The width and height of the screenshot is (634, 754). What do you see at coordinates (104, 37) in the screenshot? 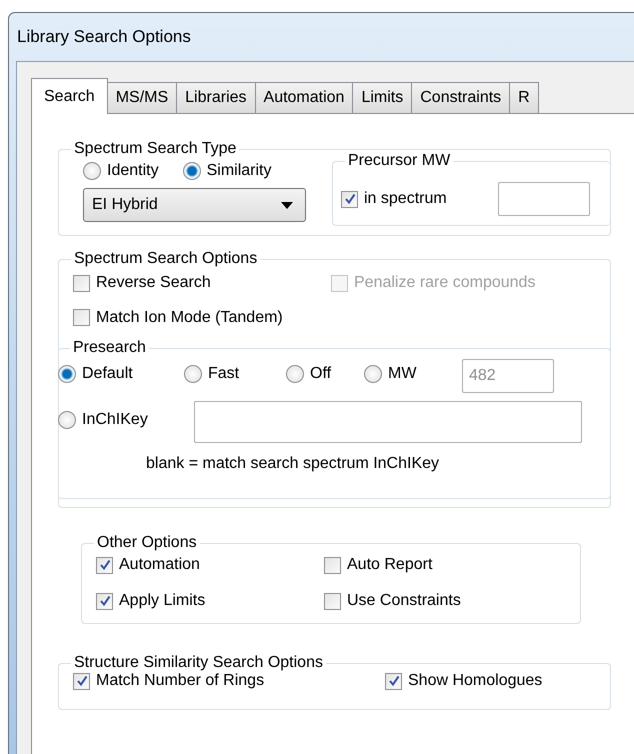
I see `window-title: Library Search Options` at bounding box center [104, 37].